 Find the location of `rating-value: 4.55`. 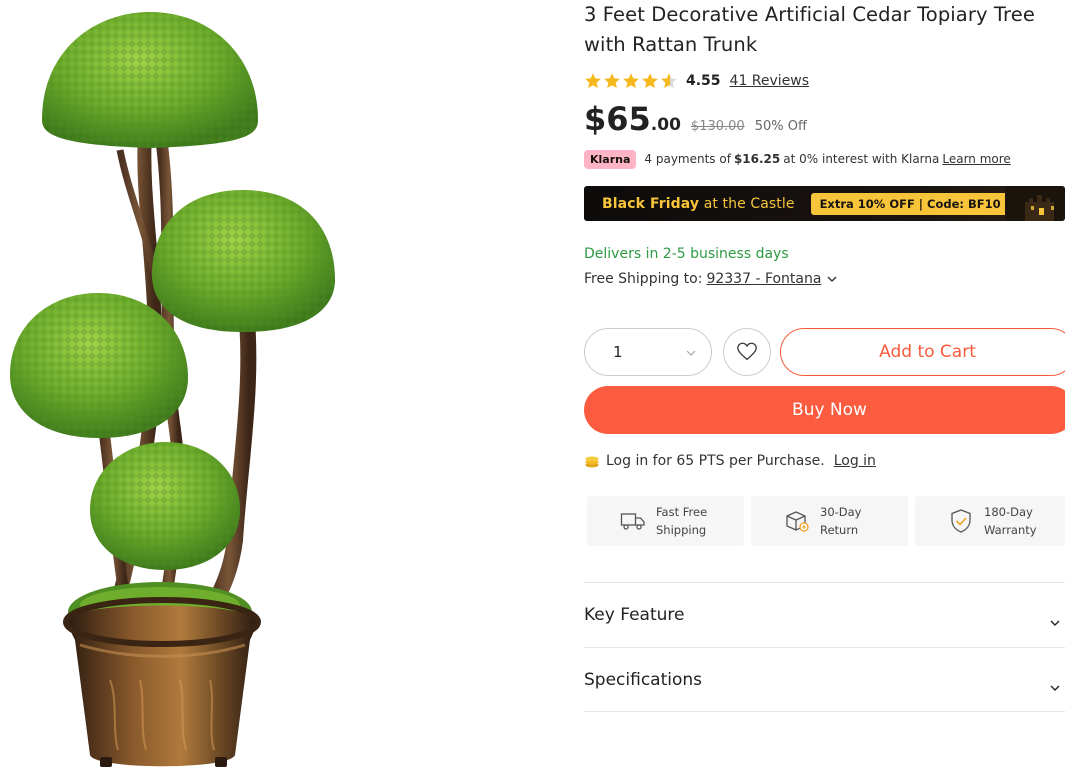

rating-value: 4.55 is located at coordinates (703, 81).